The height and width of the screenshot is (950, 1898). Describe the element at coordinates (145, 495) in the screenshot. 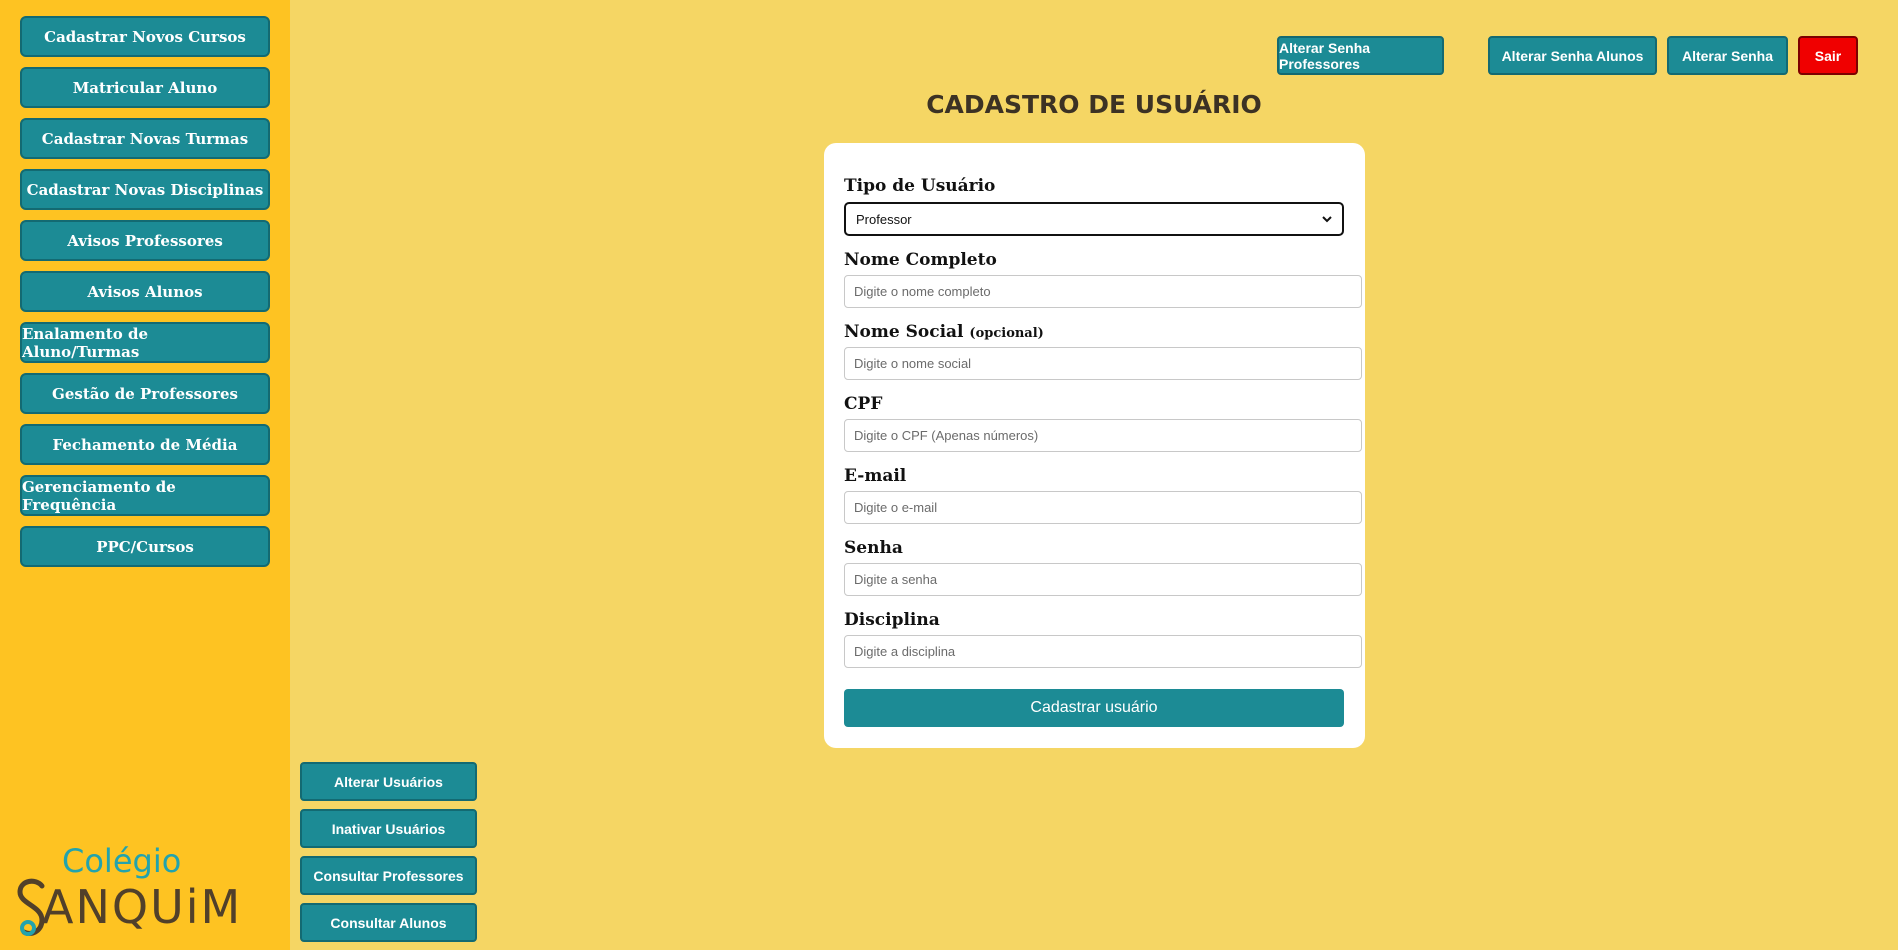

I see `sidebar-item-frequencia: Gerenciamento de Frequência` at that location.